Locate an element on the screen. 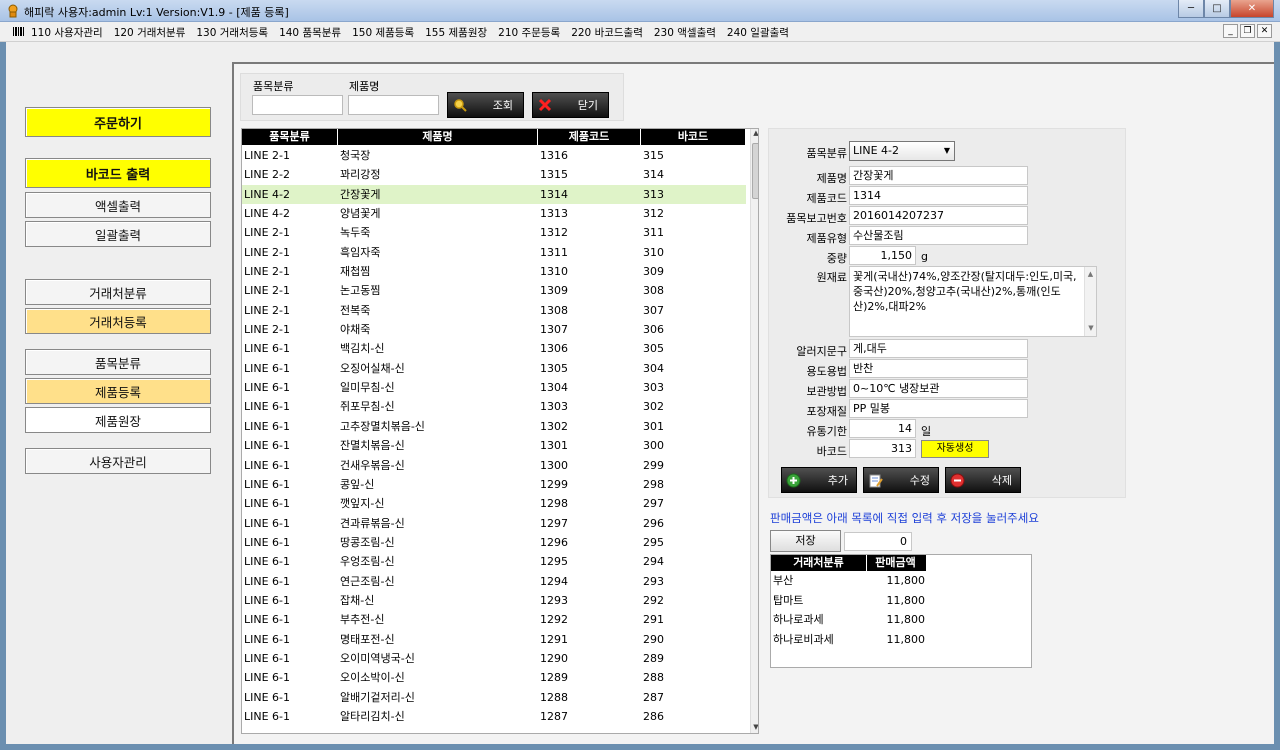  table-row: LINE 6-1 부추전-신 1292 291 is located at coordinates (494, 619).